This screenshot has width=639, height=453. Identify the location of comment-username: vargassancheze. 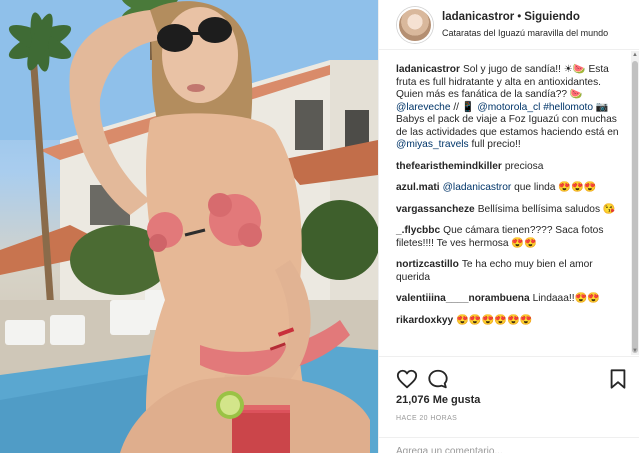
(435, 209).